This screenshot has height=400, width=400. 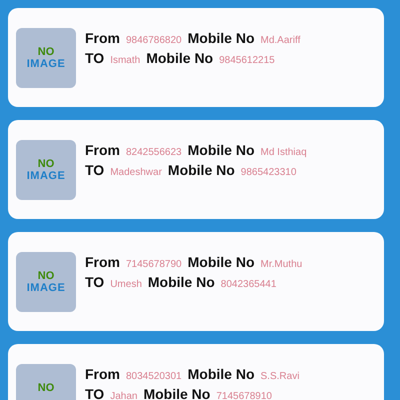 What do you see at coordinates (280, 40) in the screenshot?
I see `sender-name: Md.Aariff` at bounding box center [280, 40].